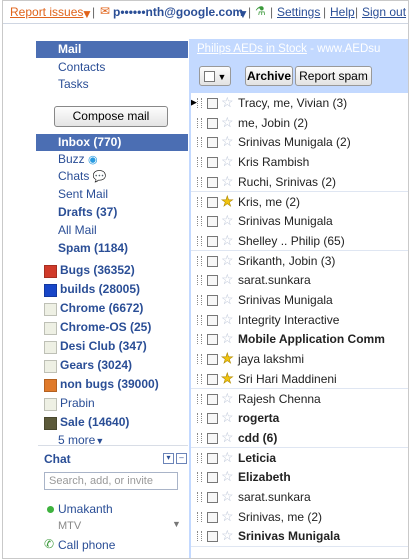 This screenshot has width=411, height=559. I want to click on message-row: ★ jaya lakshmi, so click(299, 359).